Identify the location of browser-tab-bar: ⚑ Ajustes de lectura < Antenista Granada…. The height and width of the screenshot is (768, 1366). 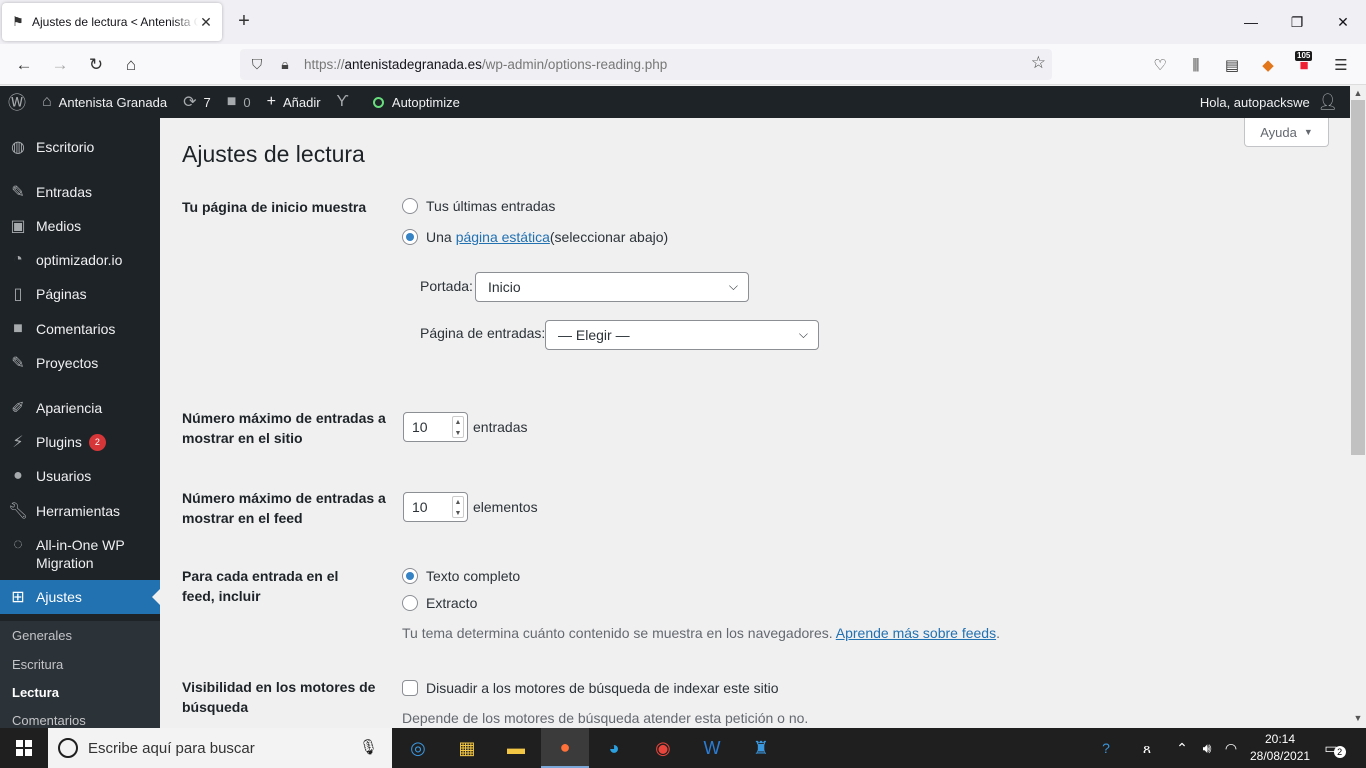
(683, 22).